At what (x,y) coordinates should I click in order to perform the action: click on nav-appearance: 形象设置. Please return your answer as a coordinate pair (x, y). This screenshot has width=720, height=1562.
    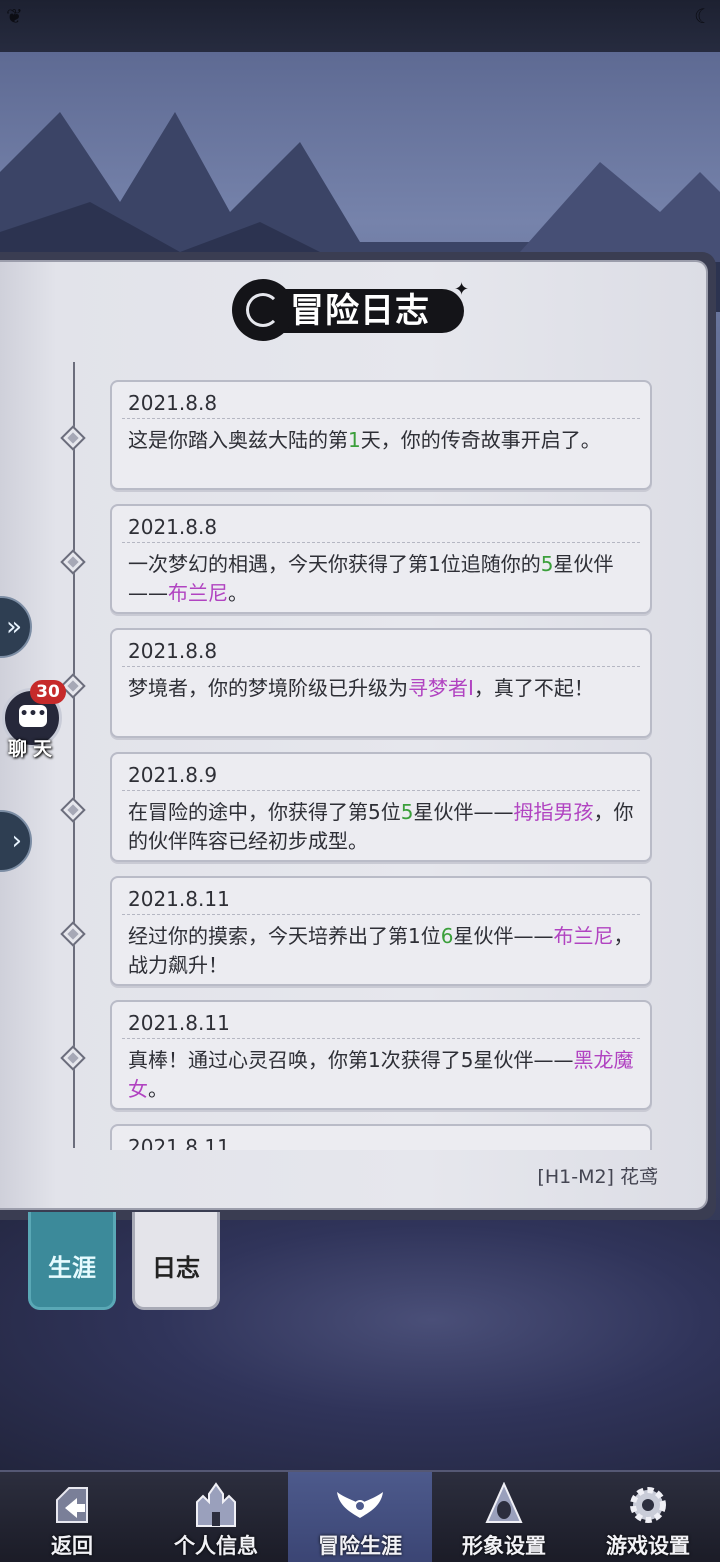
    Looking at the image, I should click on (504, 1517).